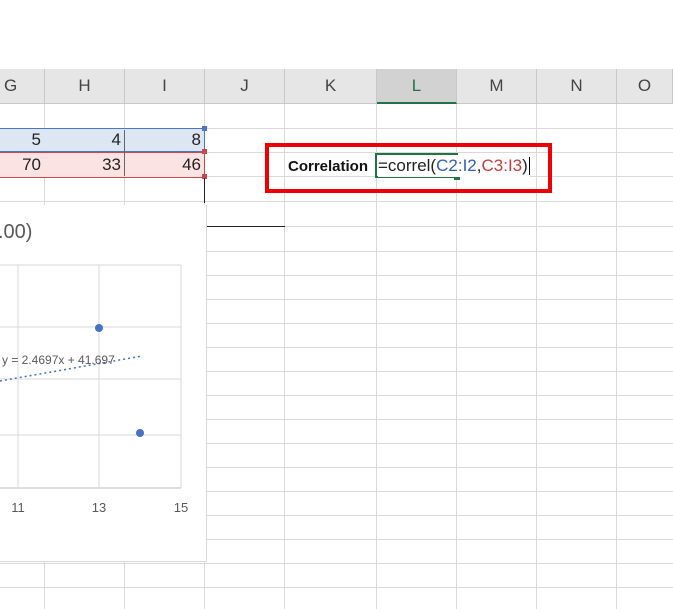  I want to click on col-label: M, so click(496, 85).